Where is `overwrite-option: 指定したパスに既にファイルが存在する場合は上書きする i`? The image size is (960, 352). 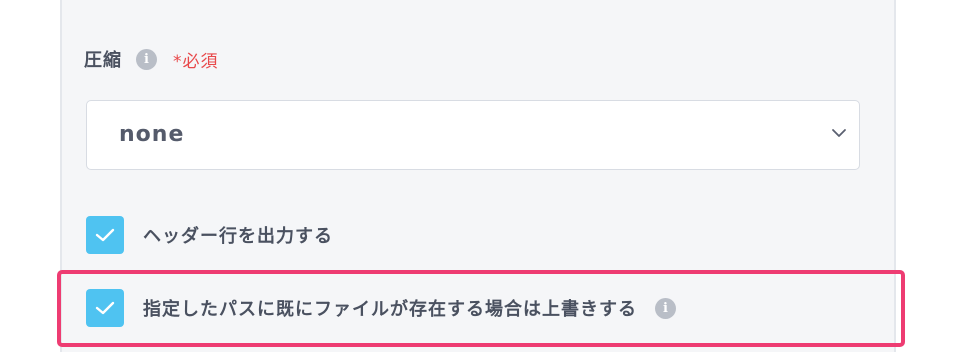
overwrite-option: 指定したパスに既にファイルが存在する場合は上書きする i is located at coordinates (381, 308).